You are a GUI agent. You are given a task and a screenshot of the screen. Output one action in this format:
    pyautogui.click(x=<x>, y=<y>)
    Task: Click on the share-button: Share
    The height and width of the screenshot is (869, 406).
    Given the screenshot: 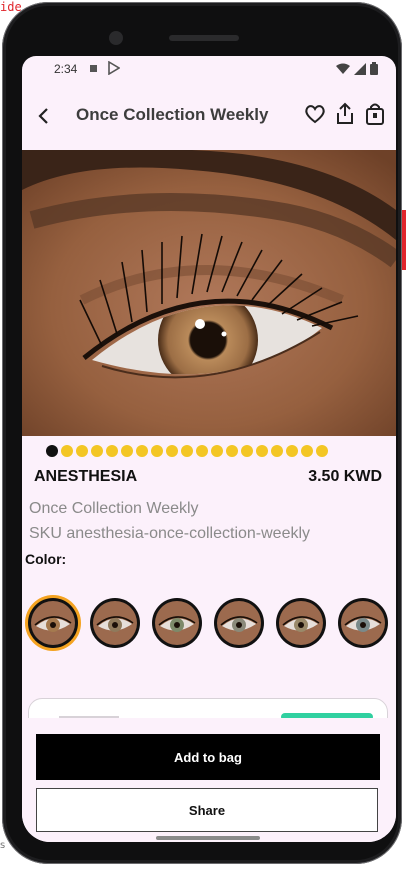 What is the action you would take?
    pyautogui.click(x=207, y=810)
    